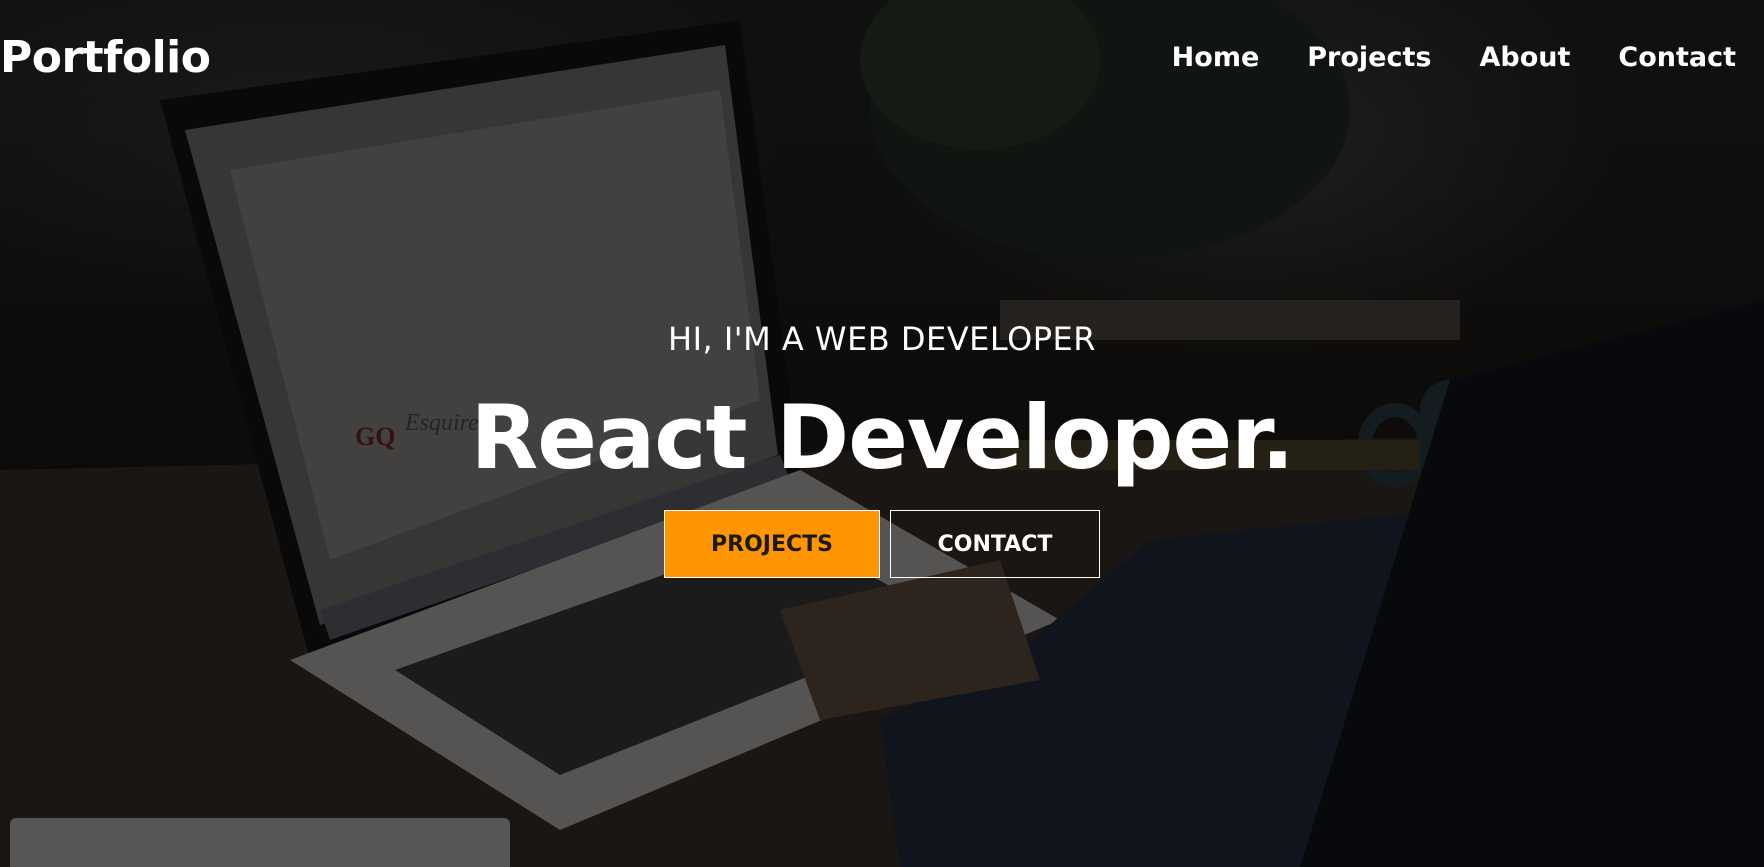 This screenshot has height=867, width=1764. I want to click on nav-link-contact: Contact, so click(1677, 57).